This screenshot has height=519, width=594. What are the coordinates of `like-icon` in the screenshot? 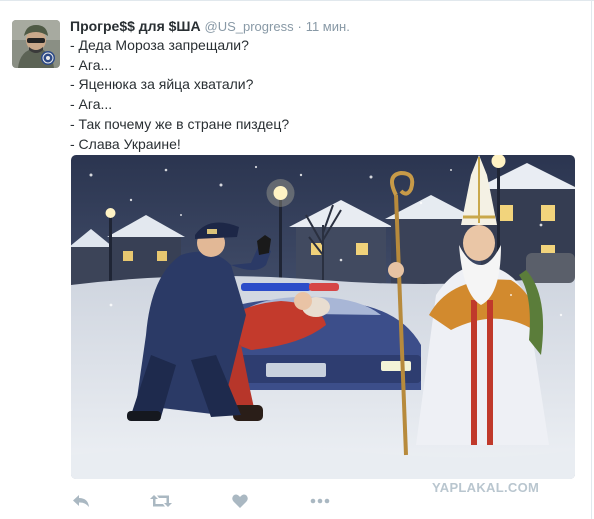 It's located at (240, 501).